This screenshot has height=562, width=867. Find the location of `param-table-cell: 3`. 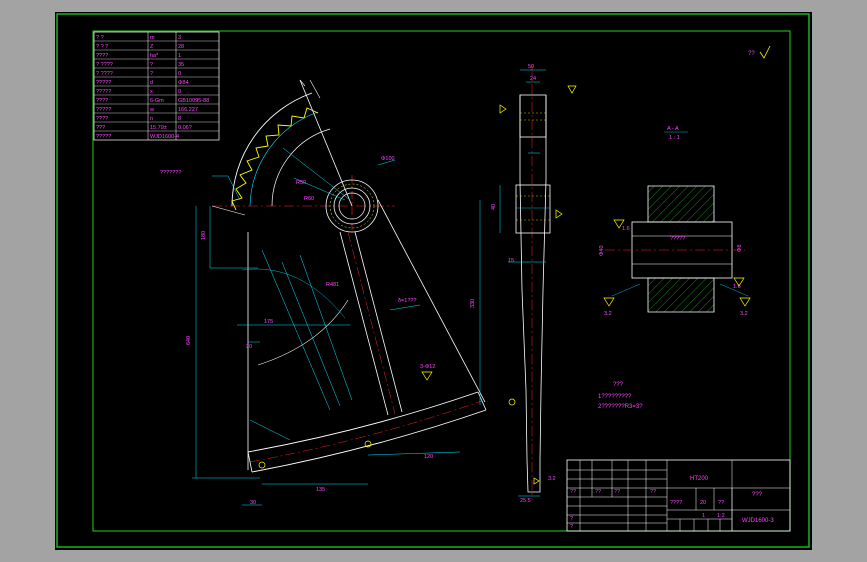

param-table-cell: 3 is located at coordinates (179, 38).